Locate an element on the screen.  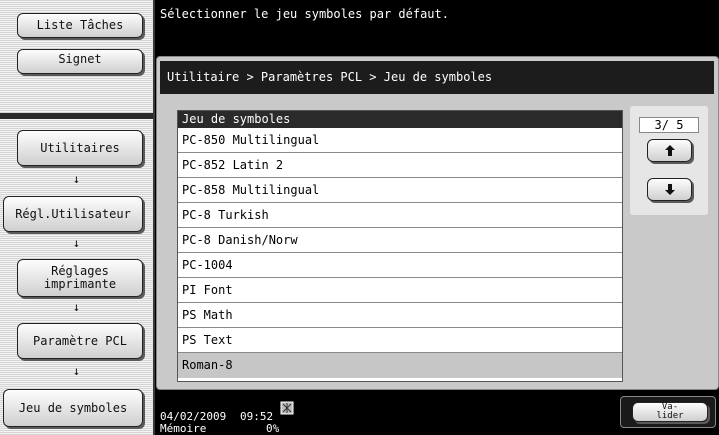
page-up-button is located at coordinates (669, 150).